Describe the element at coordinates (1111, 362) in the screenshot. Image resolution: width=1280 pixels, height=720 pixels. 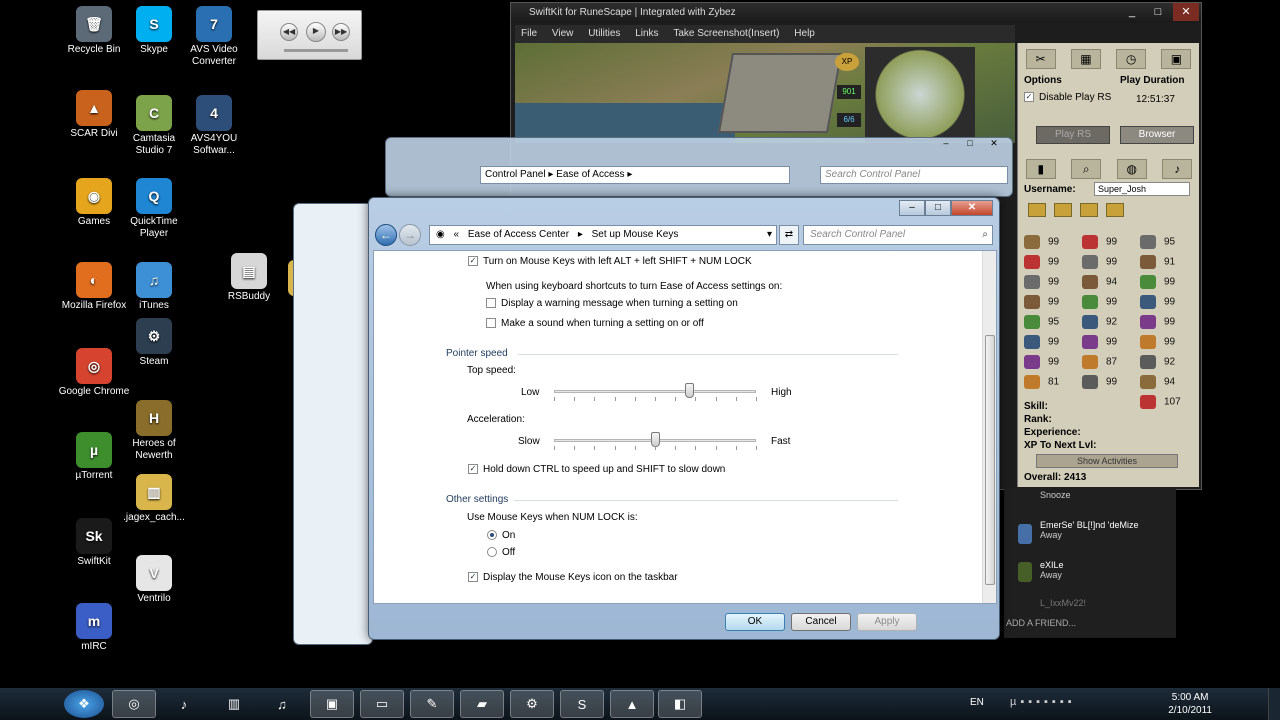
I see `skill-stat: 87` at that location.